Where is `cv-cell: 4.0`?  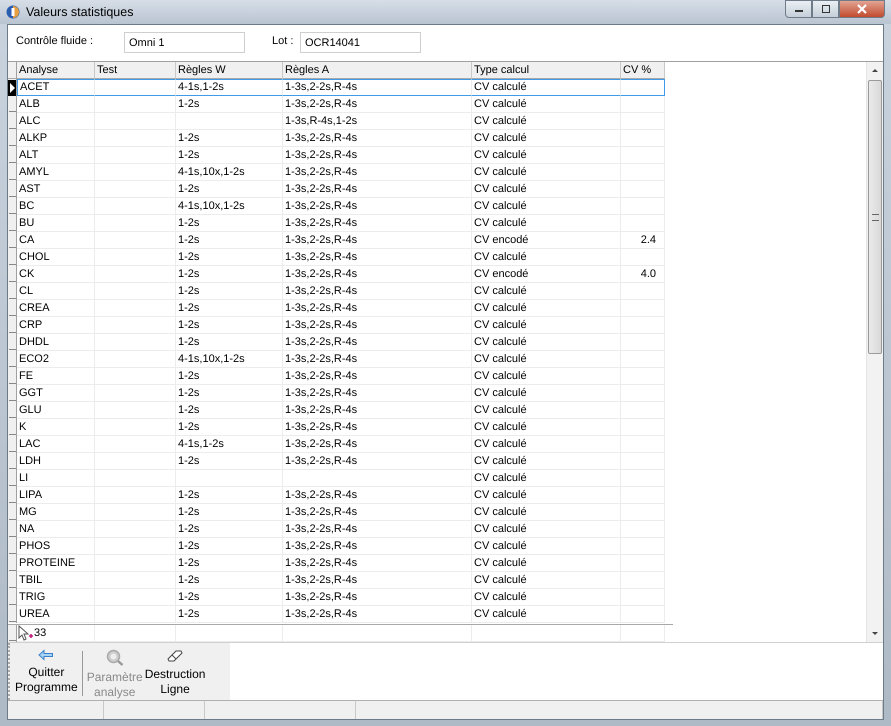 cv-cell: 4.0 is located at coordinates (643, 274).